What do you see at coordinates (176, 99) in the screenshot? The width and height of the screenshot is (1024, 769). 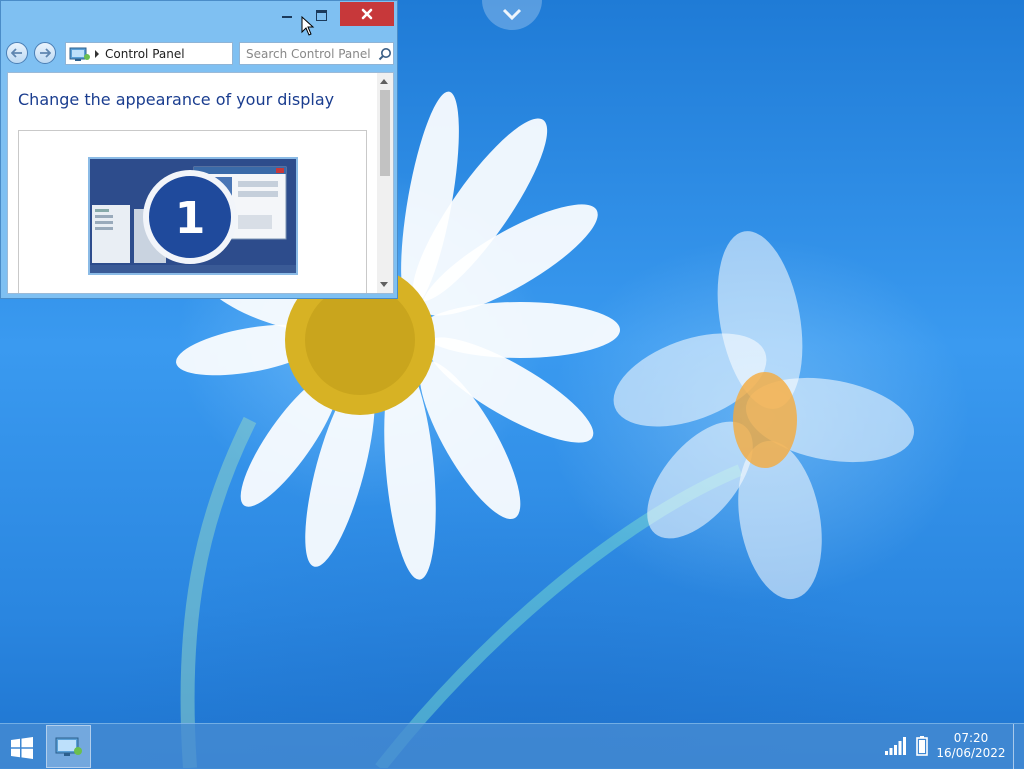 I see `page-heading: Change the appearance of your display` at bounding box center [176, 99].